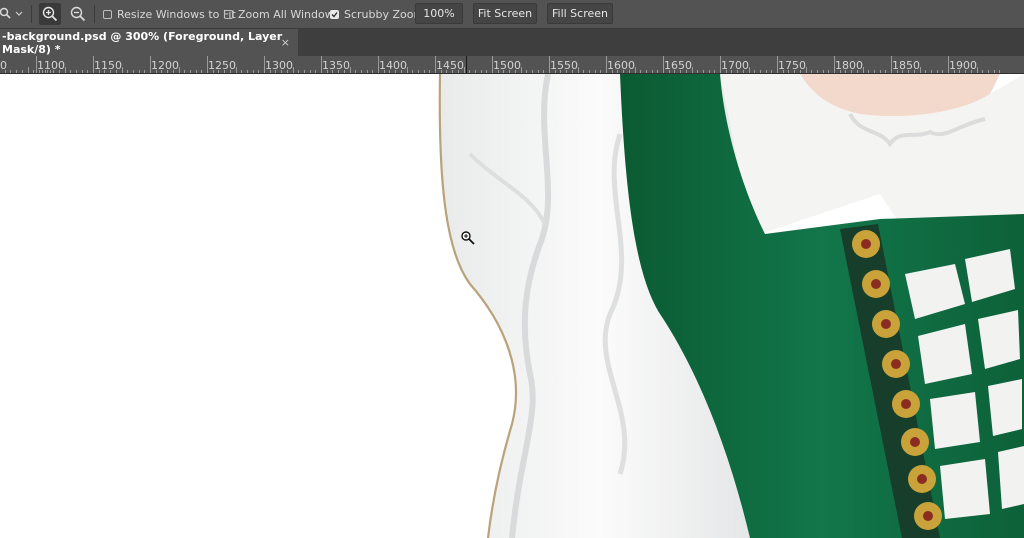 The width and height of the screenshot is (1024, 538). I want to click on scrubby-zoom-option: Scrubby Zoom, so click(377, 14).